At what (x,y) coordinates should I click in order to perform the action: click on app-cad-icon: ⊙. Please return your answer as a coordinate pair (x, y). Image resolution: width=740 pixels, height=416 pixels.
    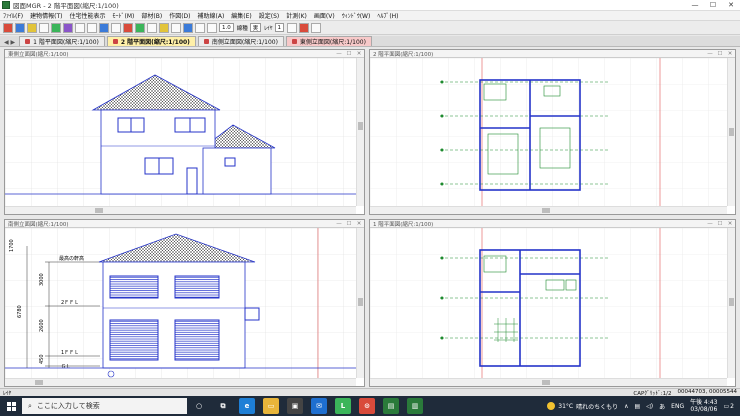
    Looking at the image, I should click on (367, 406).